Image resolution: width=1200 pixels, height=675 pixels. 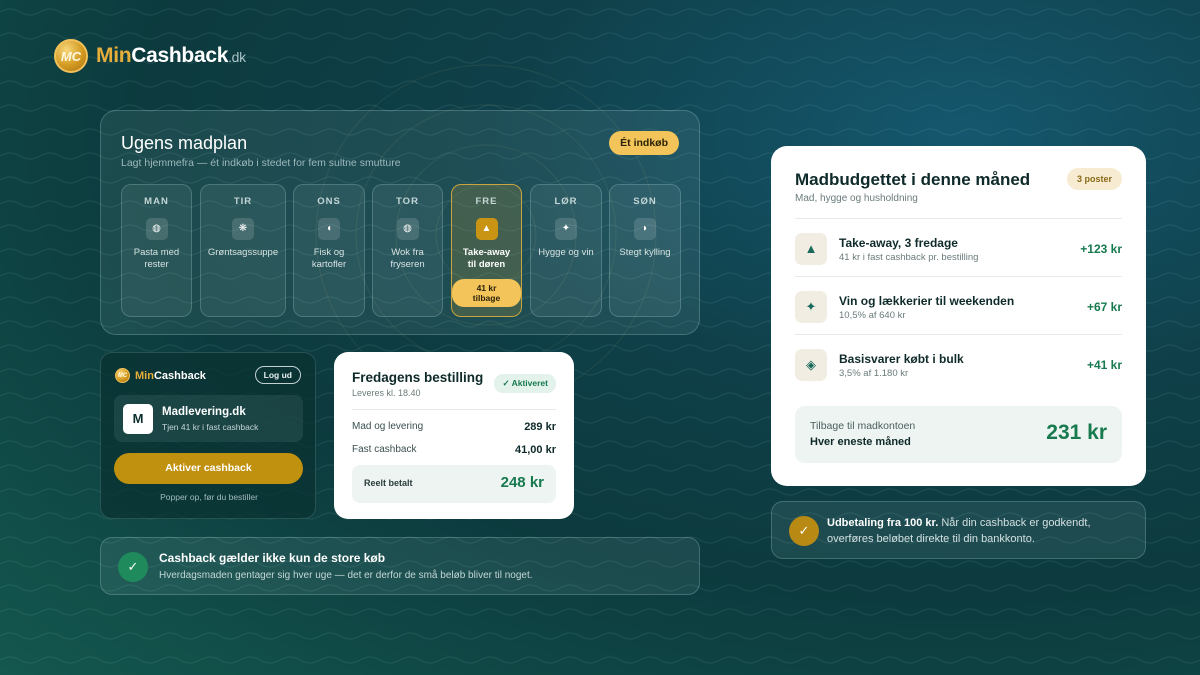 What do you see at coordinates (237, 57) in the screenshot?
I see `brand-tld: .dk` at bounding box center [237, 57].